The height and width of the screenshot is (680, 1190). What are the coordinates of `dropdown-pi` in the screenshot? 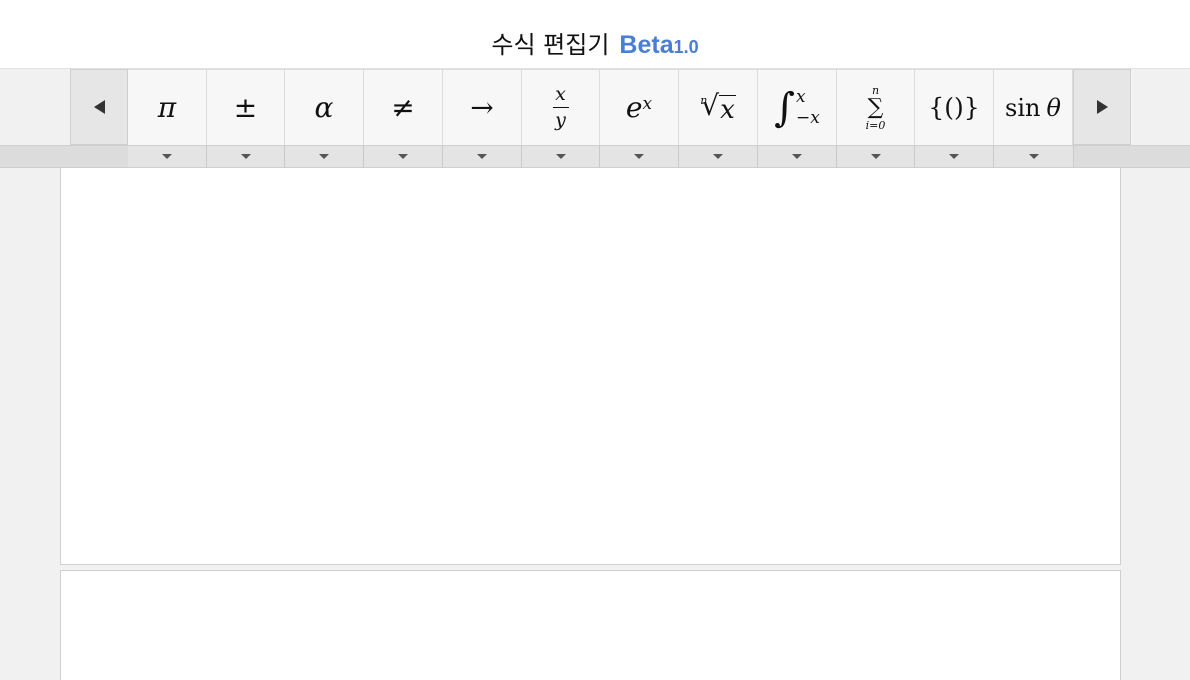 It's located at (167, 156).